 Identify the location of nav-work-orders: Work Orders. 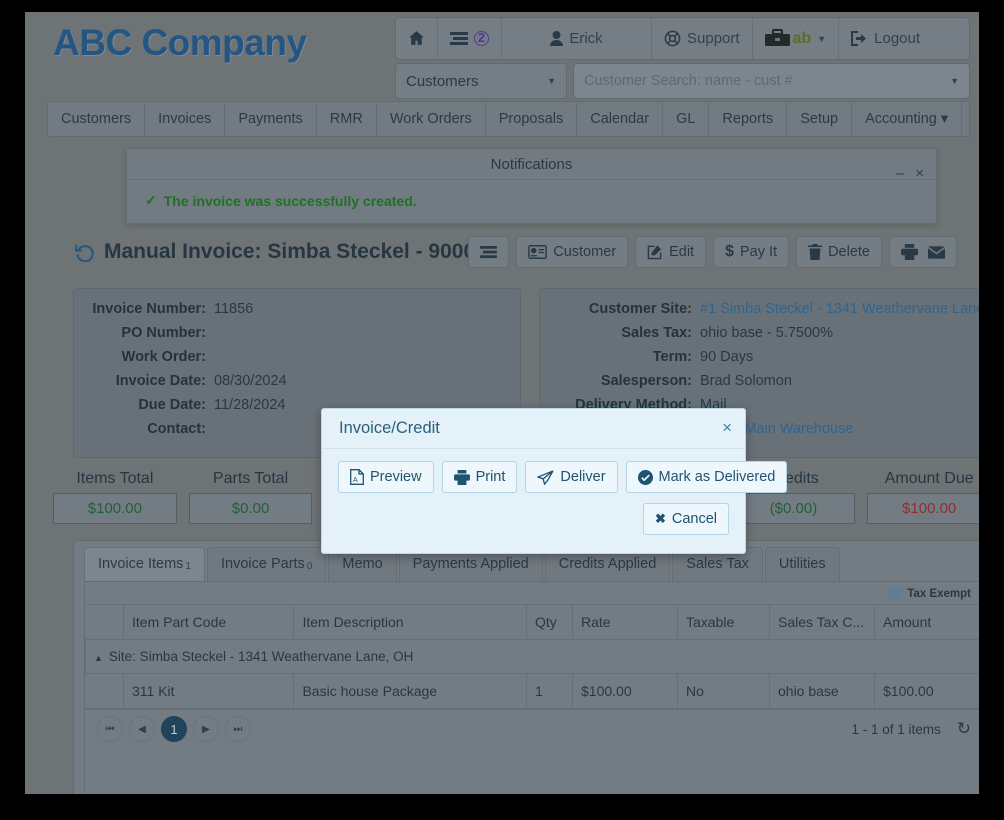
(431, 119).